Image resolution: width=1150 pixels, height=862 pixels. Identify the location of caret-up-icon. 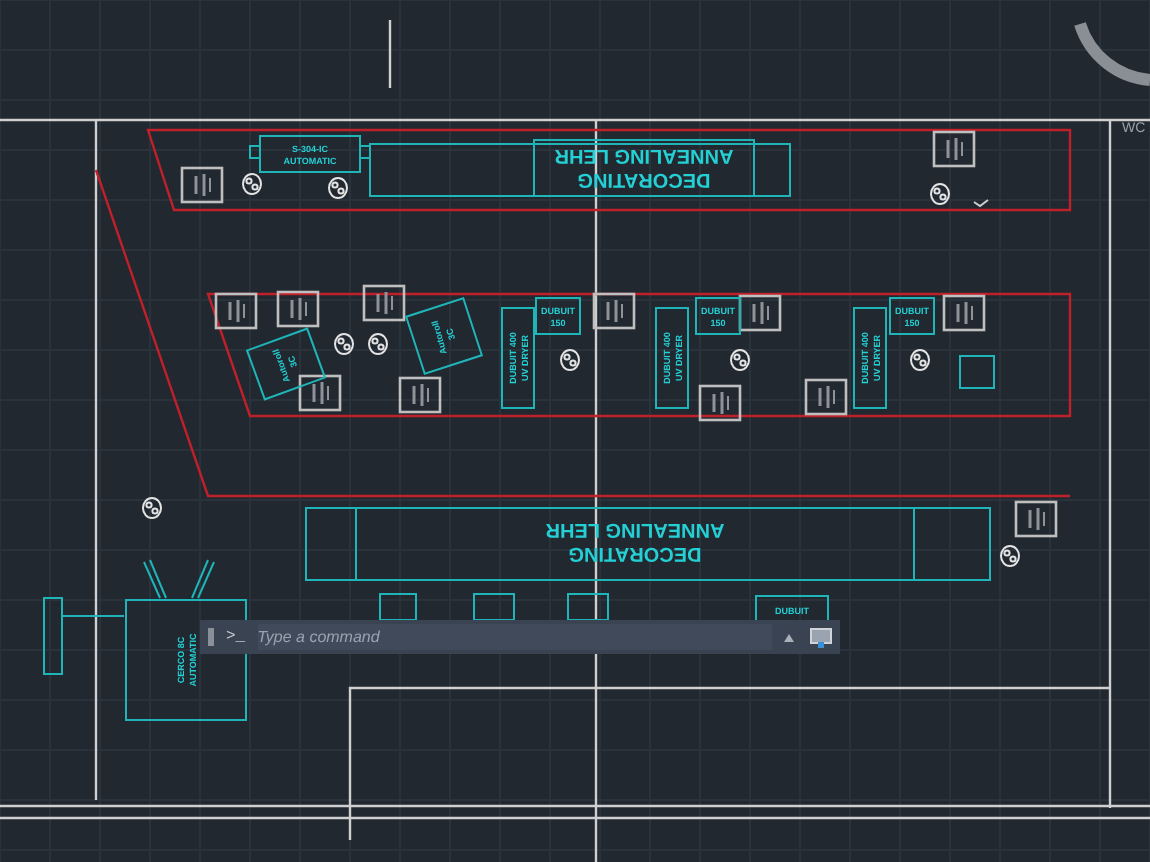
(789, 637).